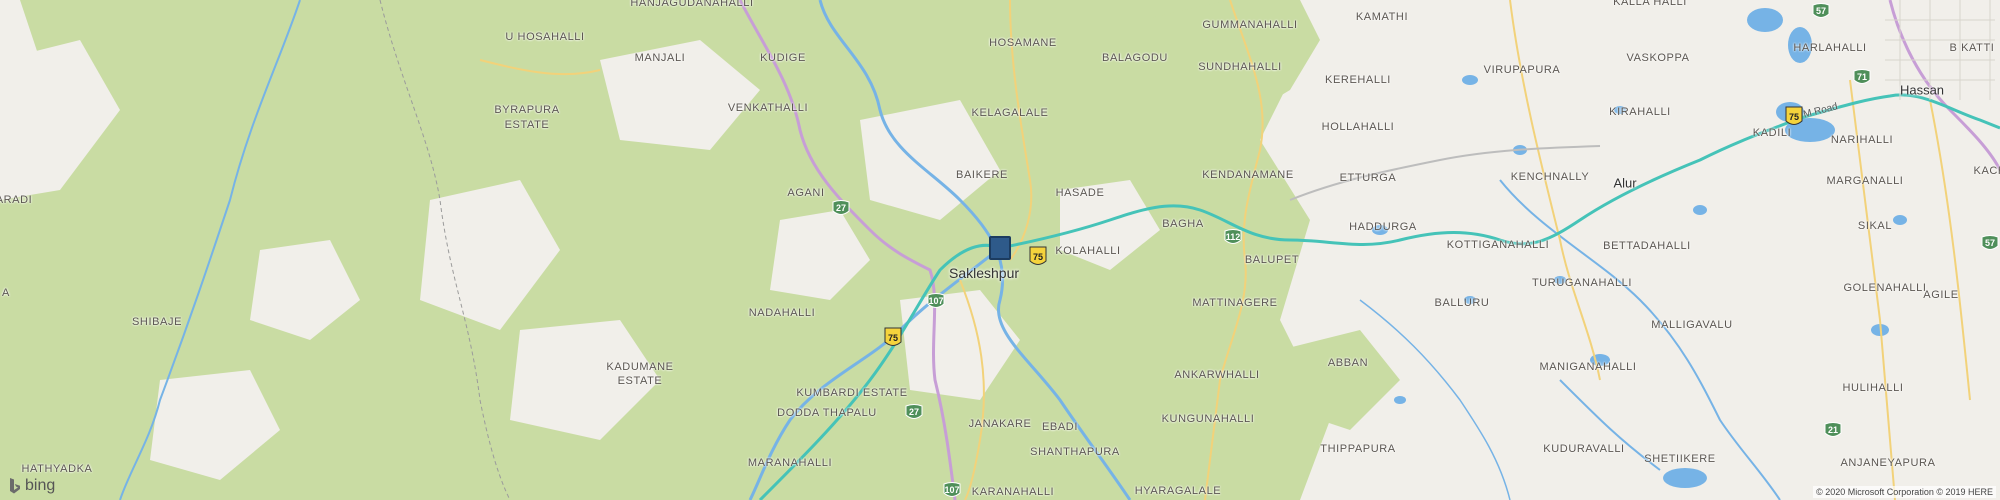 Image resolution: width=2000 pixels, height=500 pixels. I want to click on village-label: JANAKARE, so click(1000, 424).